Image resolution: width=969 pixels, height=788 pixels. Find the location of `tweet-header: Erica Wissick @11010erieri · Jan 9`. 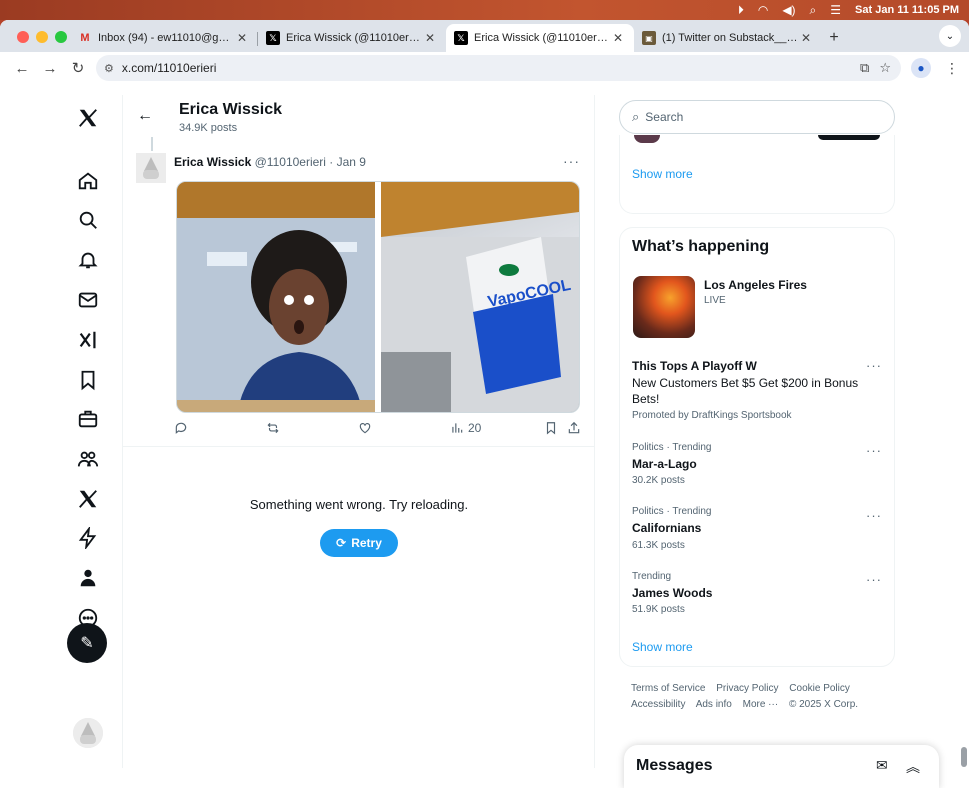

tweet-header: Erica Wissick @11010erieri · Jan 9 is located at coordinates (270, 162).